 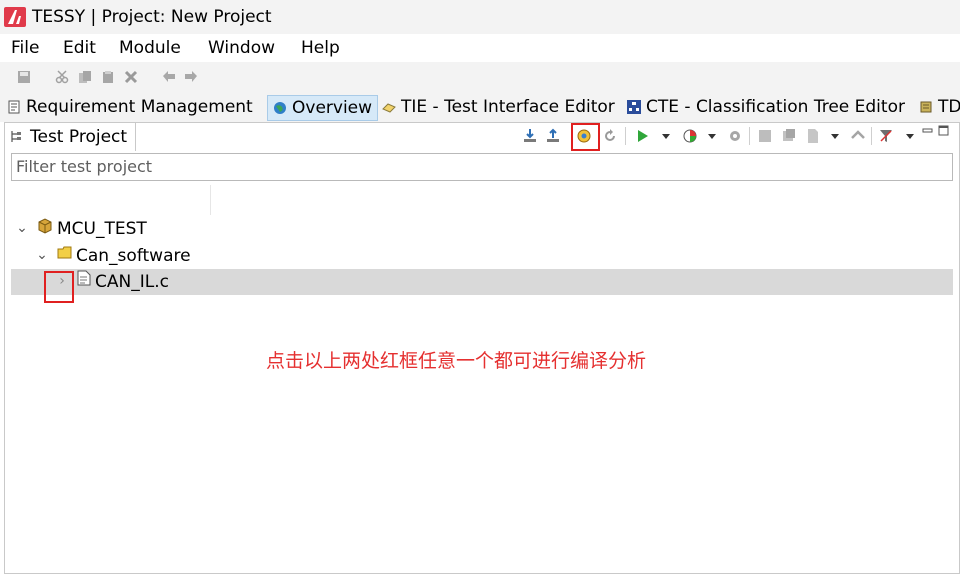 What do you see at coordinates (241, 48) in the screenshot?
I see `menu-window: Window` at bounding box center [241, 48].